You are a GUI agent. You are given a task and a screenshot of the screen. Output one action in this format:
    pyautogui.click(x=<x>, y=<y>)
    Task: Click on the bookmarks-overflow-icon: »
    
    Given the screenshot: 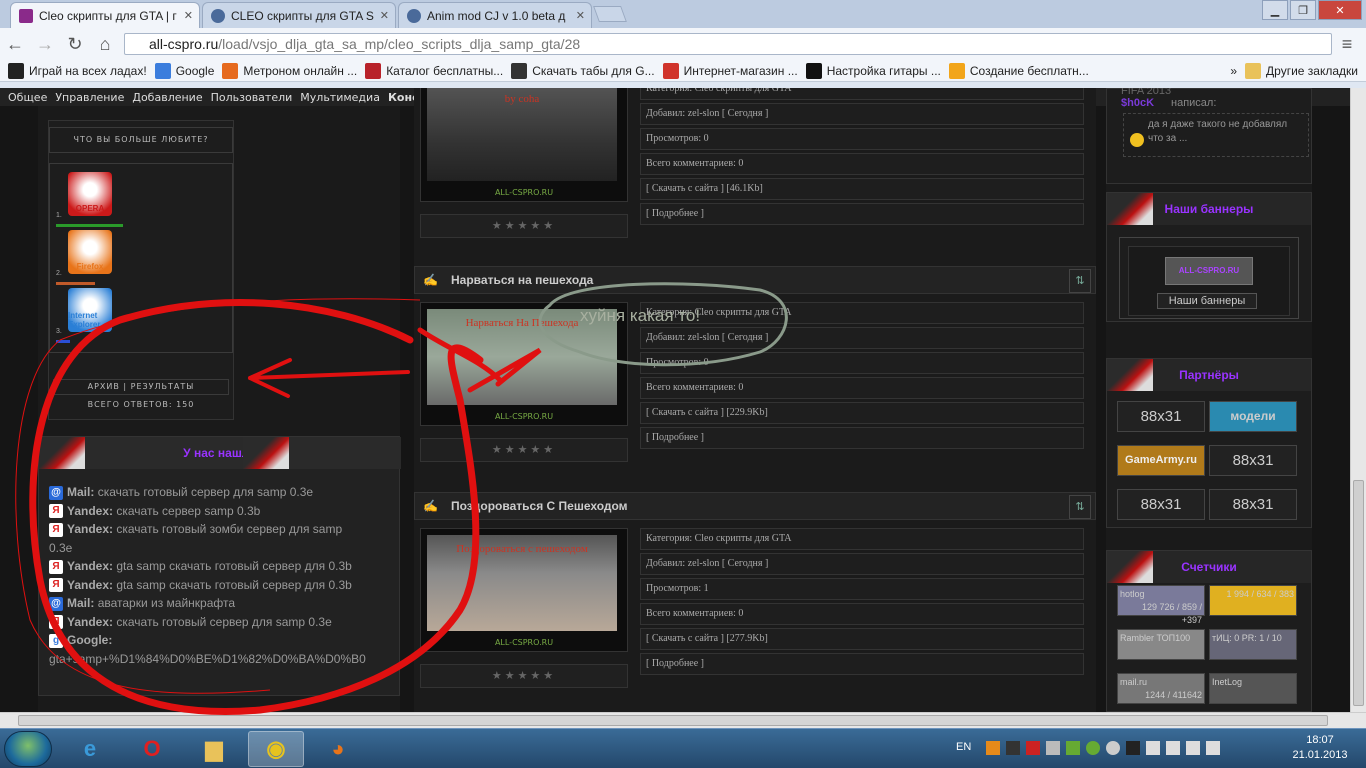 What is the action you would take?
    pyautogui.click(x=1233, y=71)
    